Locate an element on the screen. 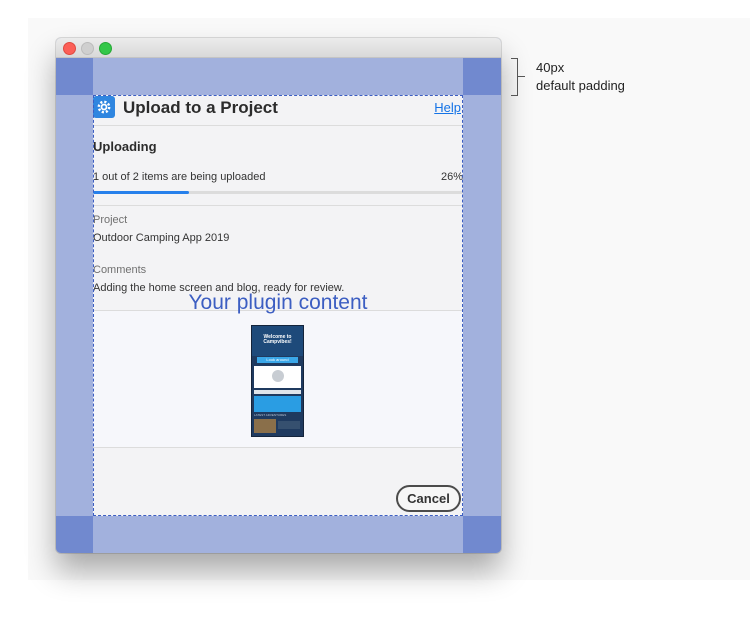  cancel-button: Cancel is located at coordinates (428, 498).